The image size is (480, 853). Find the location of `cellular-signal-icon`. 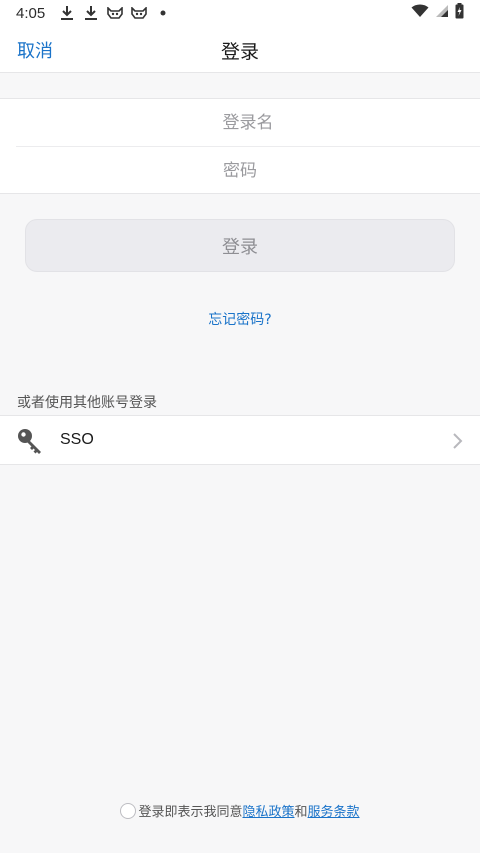

cellular-signal-icon is located at coordinates (442, 13).